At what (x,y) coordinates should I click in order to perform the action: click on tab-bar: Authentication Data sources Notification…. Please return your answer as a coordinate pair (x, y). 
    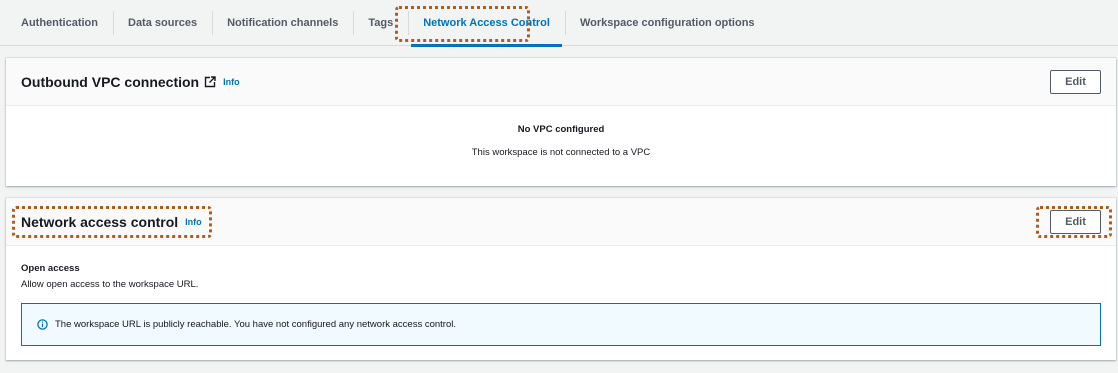
    Looking at the image, I should click on (559, 23).